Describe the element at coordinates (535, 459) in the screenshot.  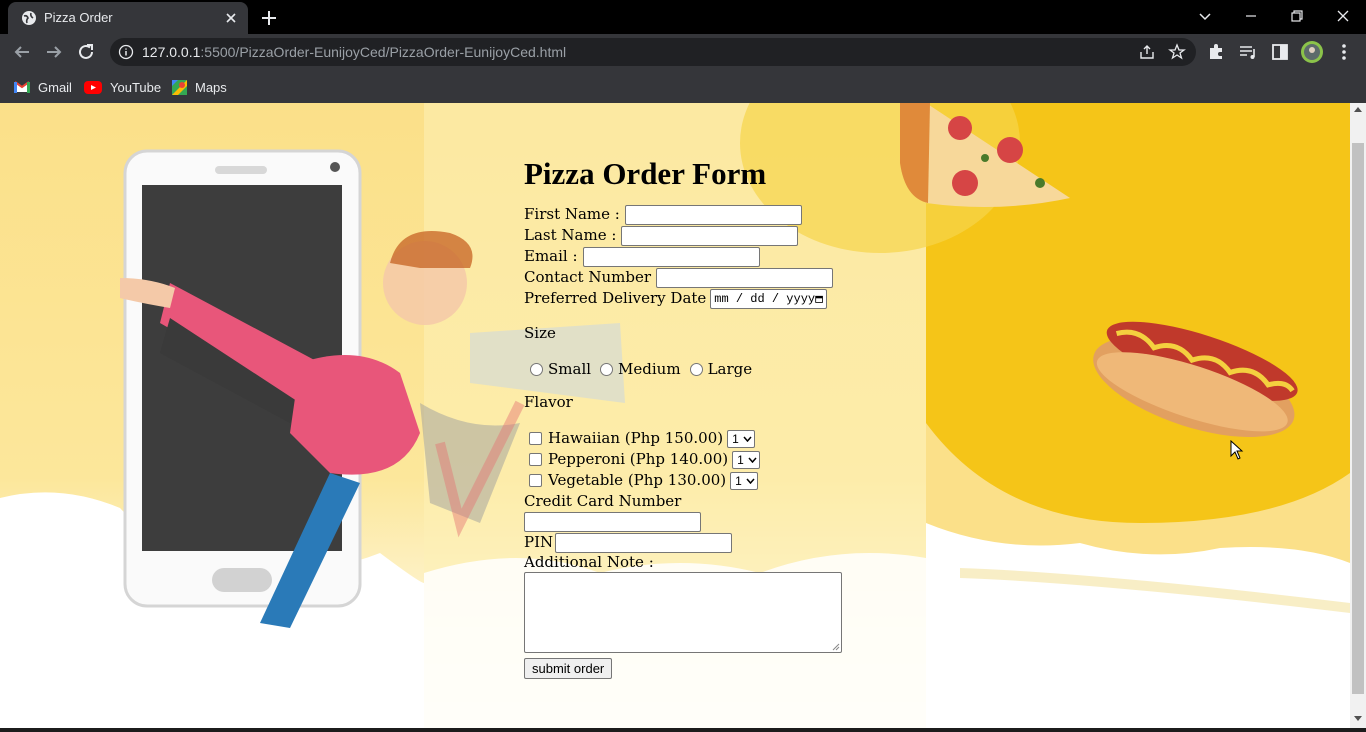
I see `flavor-pepperoni-checkbox` at that location.